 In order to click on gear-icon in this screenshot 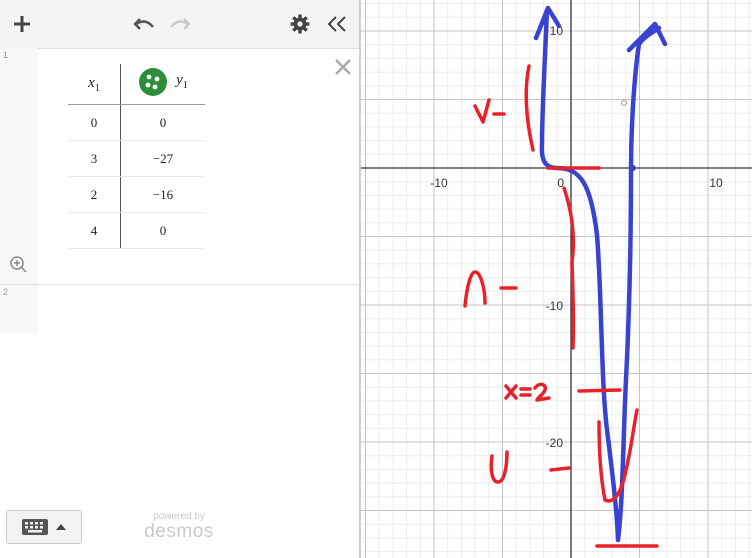, I will do `click(300, 24)`.